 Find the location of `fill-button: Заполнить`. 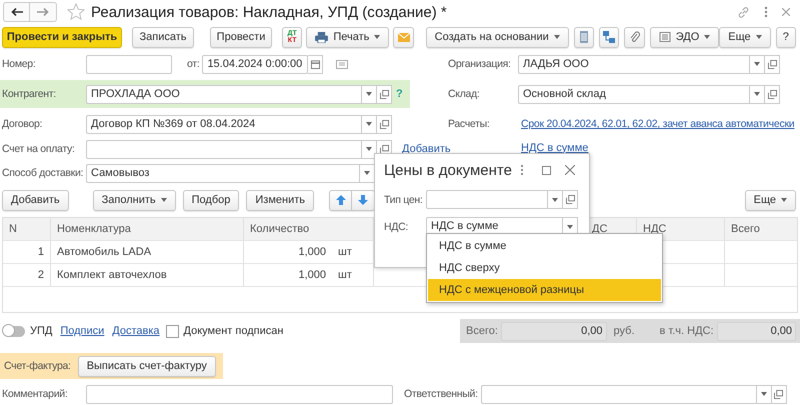

fill-button: Заполнить is located at coordinates (134, 200).